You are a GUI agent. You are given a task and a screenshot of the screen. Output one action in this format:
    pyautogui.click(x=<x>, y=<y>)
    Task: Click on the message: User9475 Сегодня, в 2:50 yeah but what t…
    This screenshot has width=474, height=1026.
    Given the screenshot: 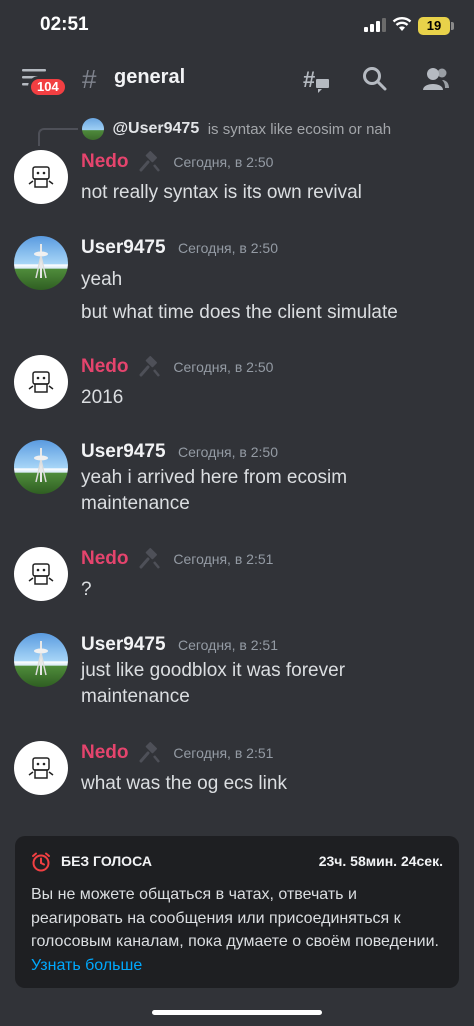 What is the action you would take?
    pyautogui.click(x=237, y=281)
    